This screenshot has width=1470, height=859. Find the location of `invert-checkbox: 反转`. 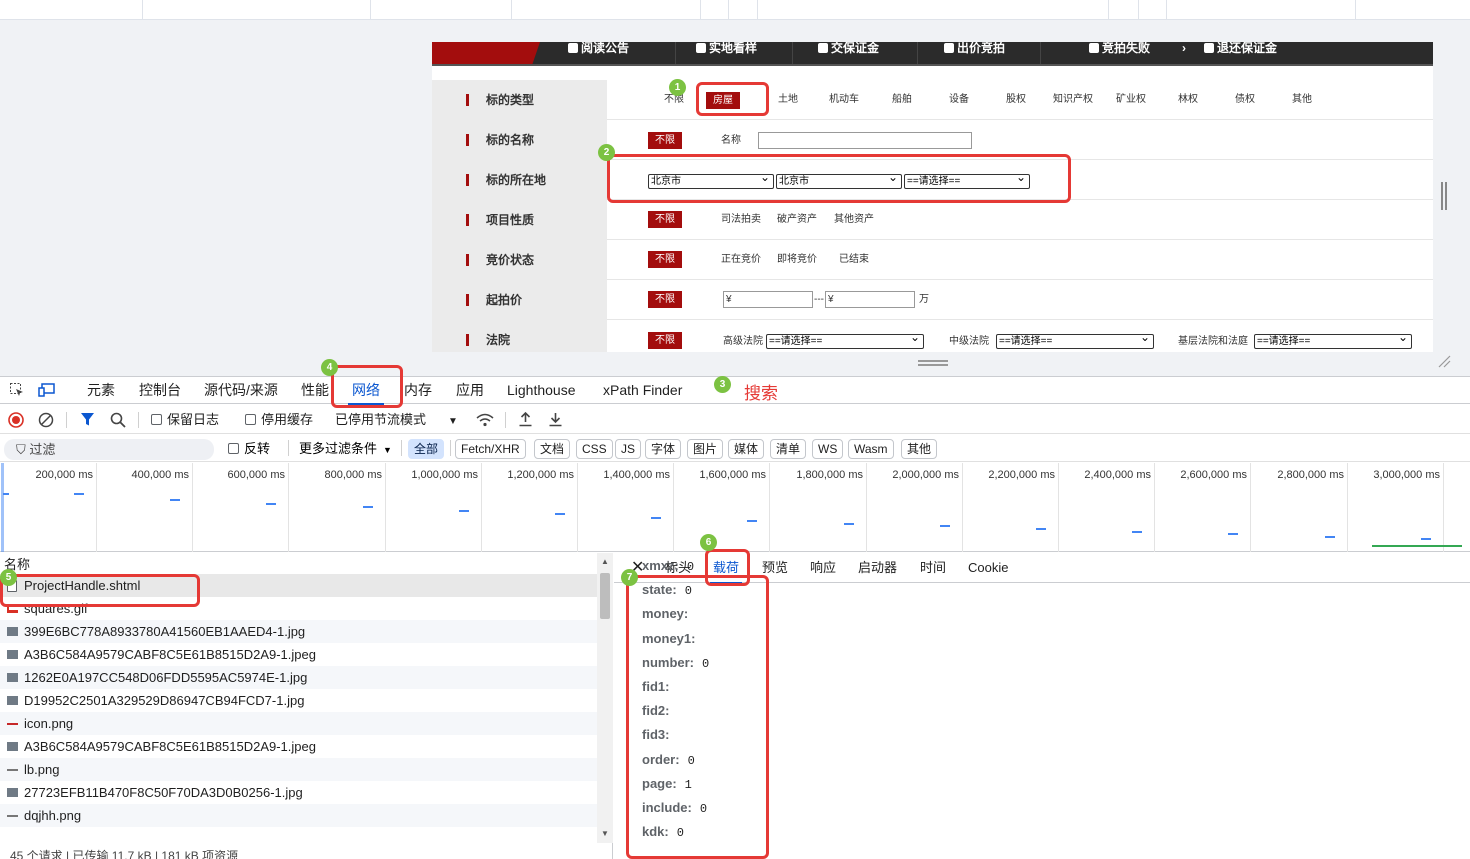

invert-checkbox: 反转 is located at coordinates (249, 448).